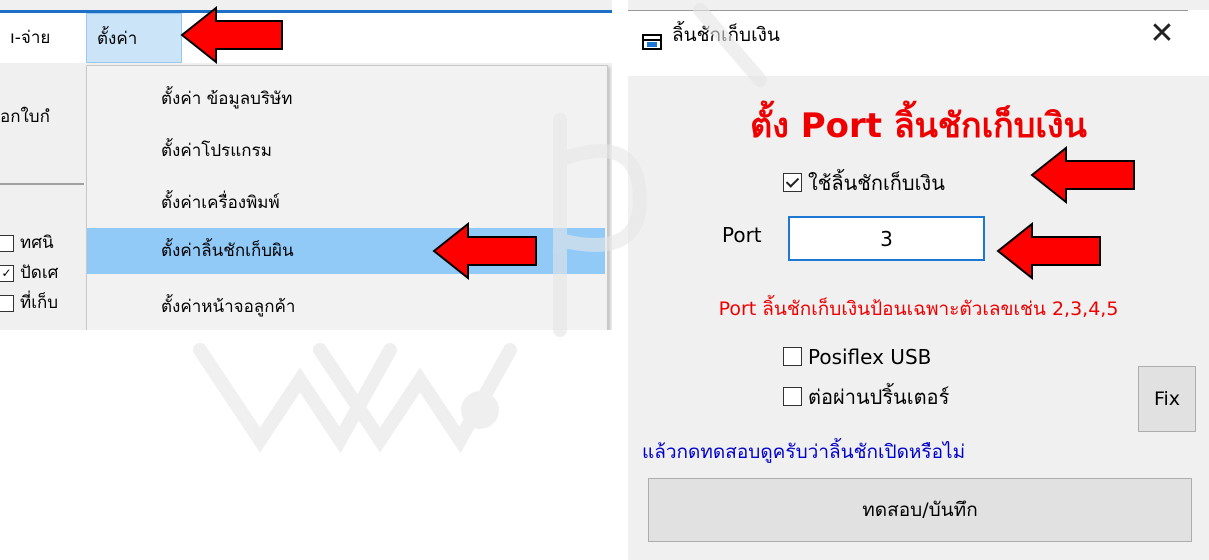 This screenshot has height=560, width=1209. I want to click on fix-button: Fix, so click(1167, 399).